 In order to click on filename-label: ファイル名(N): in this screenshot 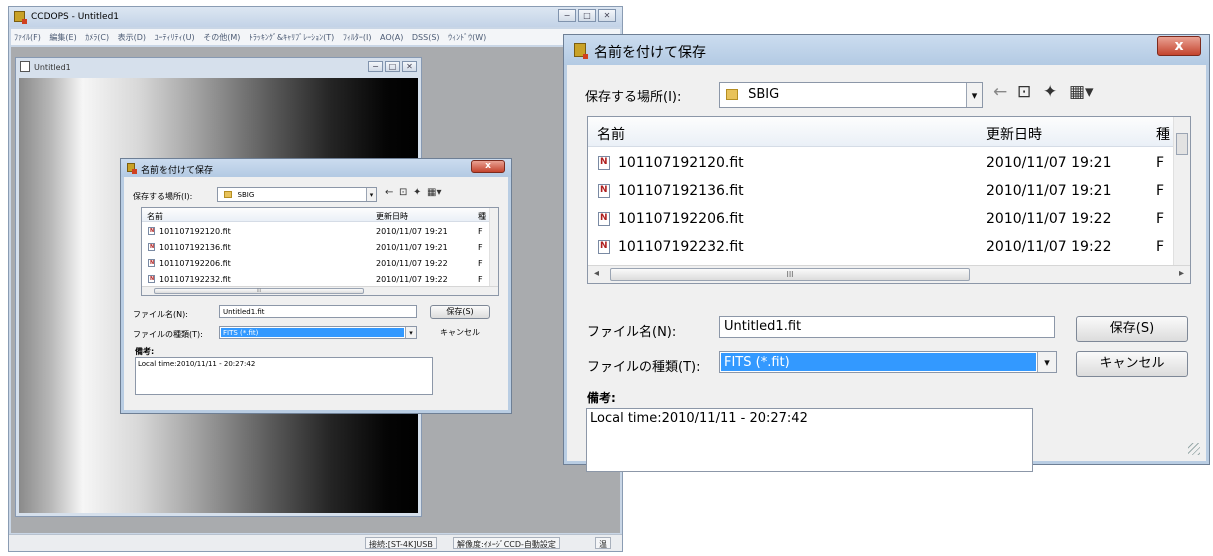, I will do `click(160, 314)`.